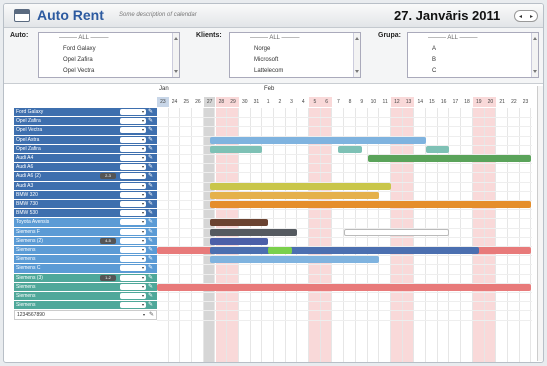  What do you see at coordinates (85, 241) in the screenshot?
I see `resource-row: Siemens (2) ▾ 4-5 ✎` at bounding box center [85, 241].